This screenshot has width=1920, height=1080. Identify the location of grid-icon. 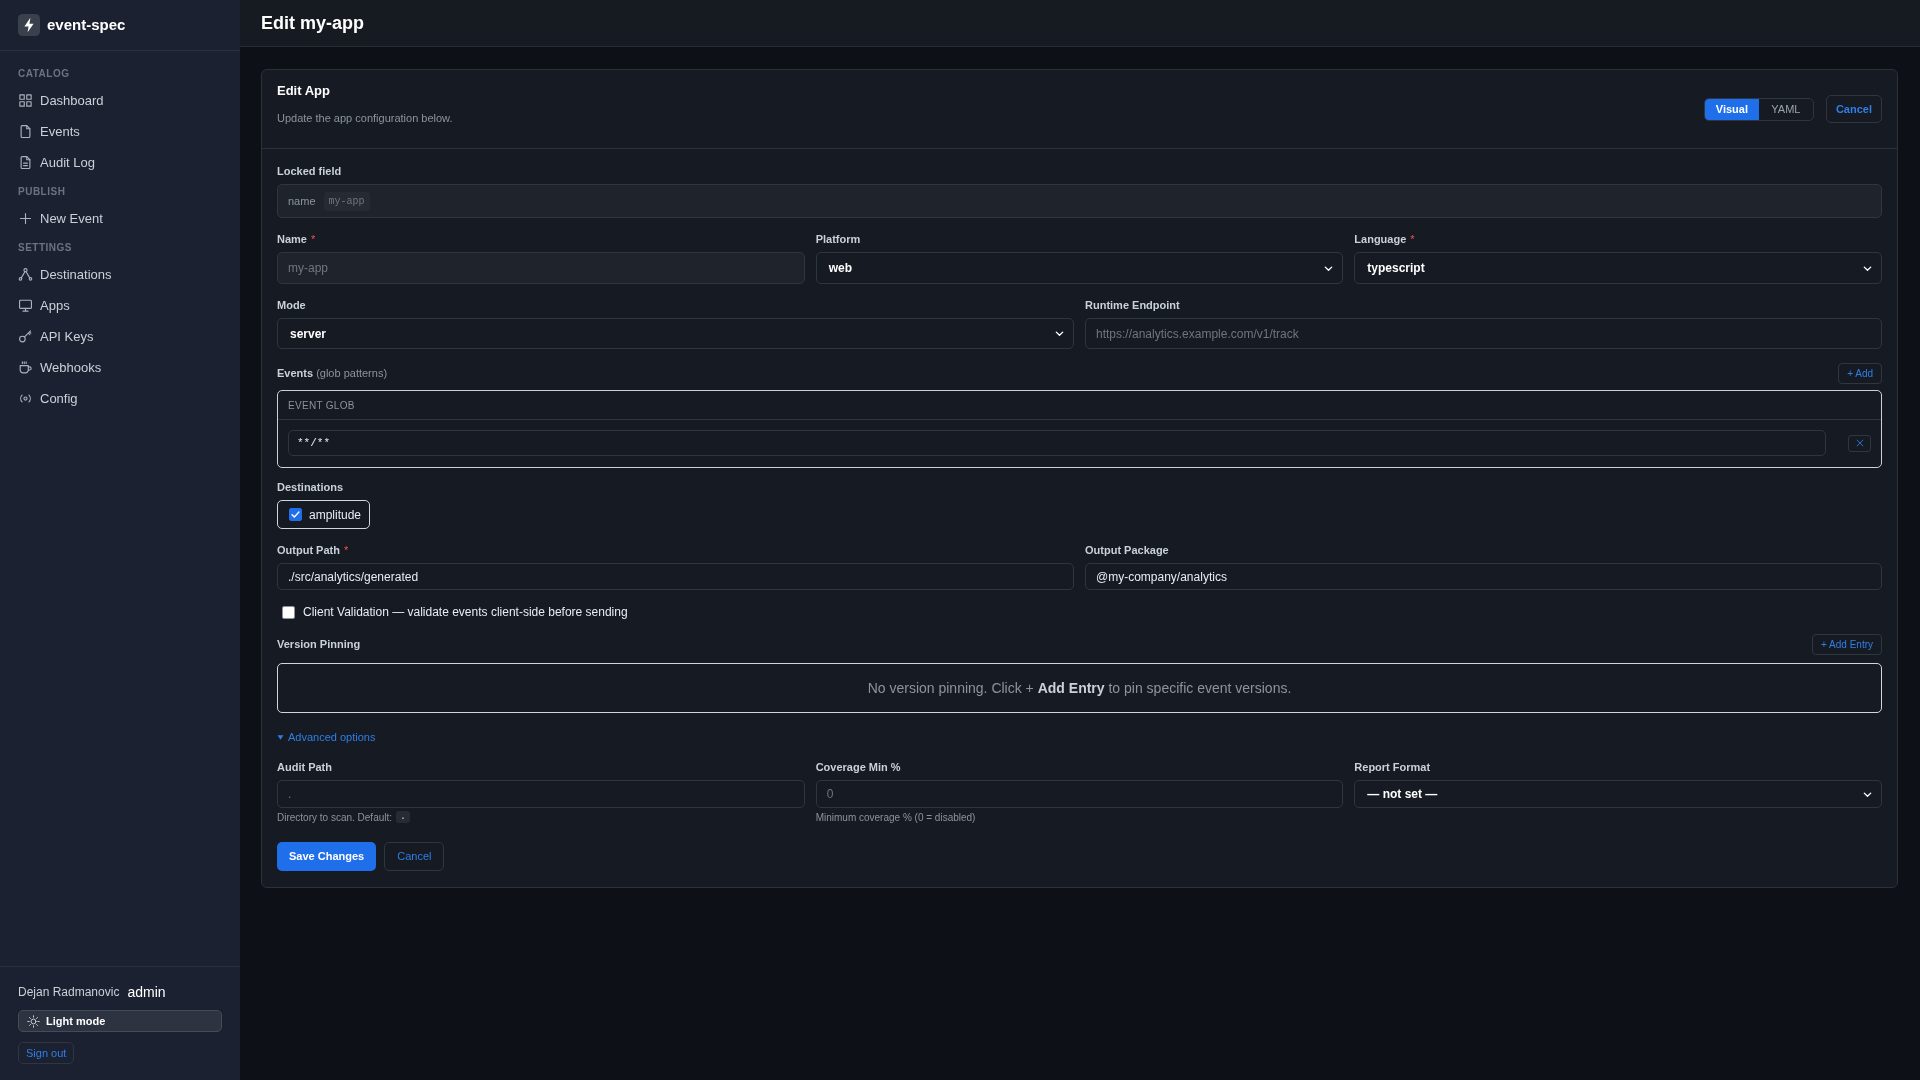
(25, 100).